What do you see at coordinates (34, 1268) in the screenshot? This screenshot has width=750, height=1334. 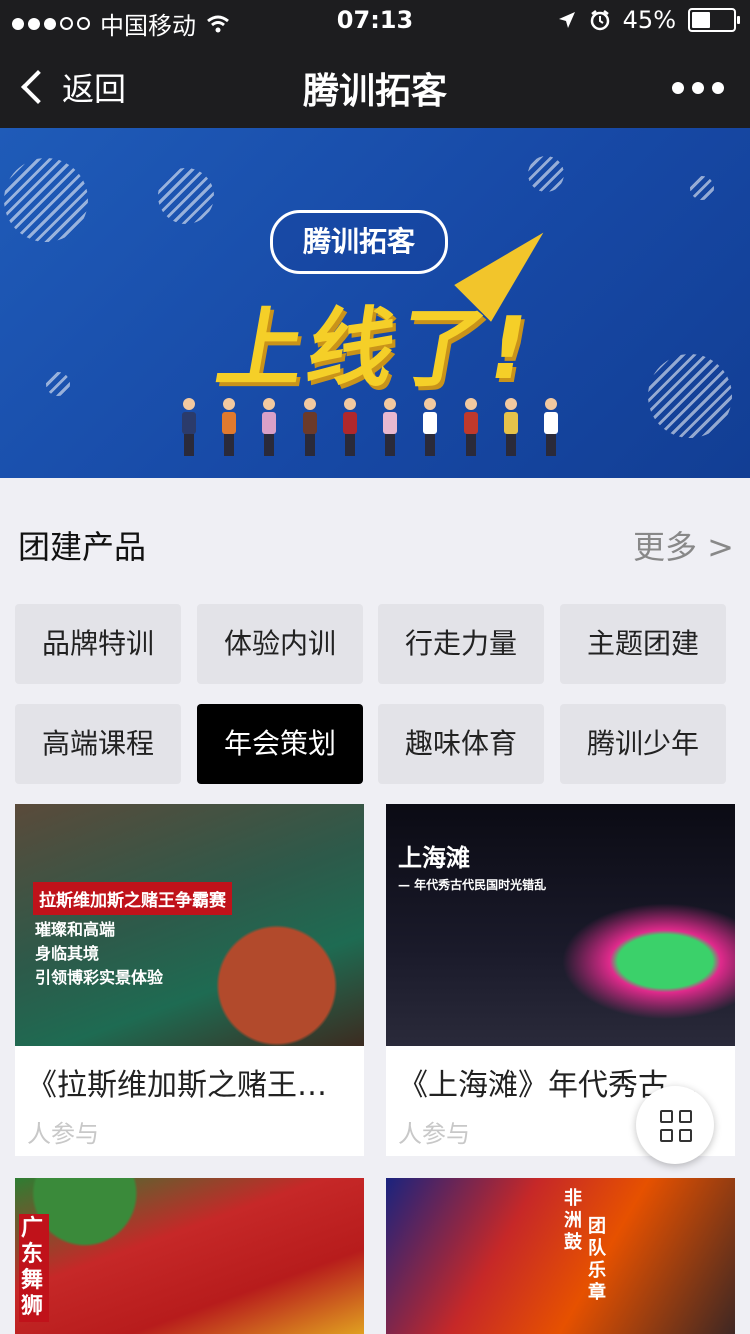 I see `image-caption: 广东舞狮` at bounding box center [34, 1268].